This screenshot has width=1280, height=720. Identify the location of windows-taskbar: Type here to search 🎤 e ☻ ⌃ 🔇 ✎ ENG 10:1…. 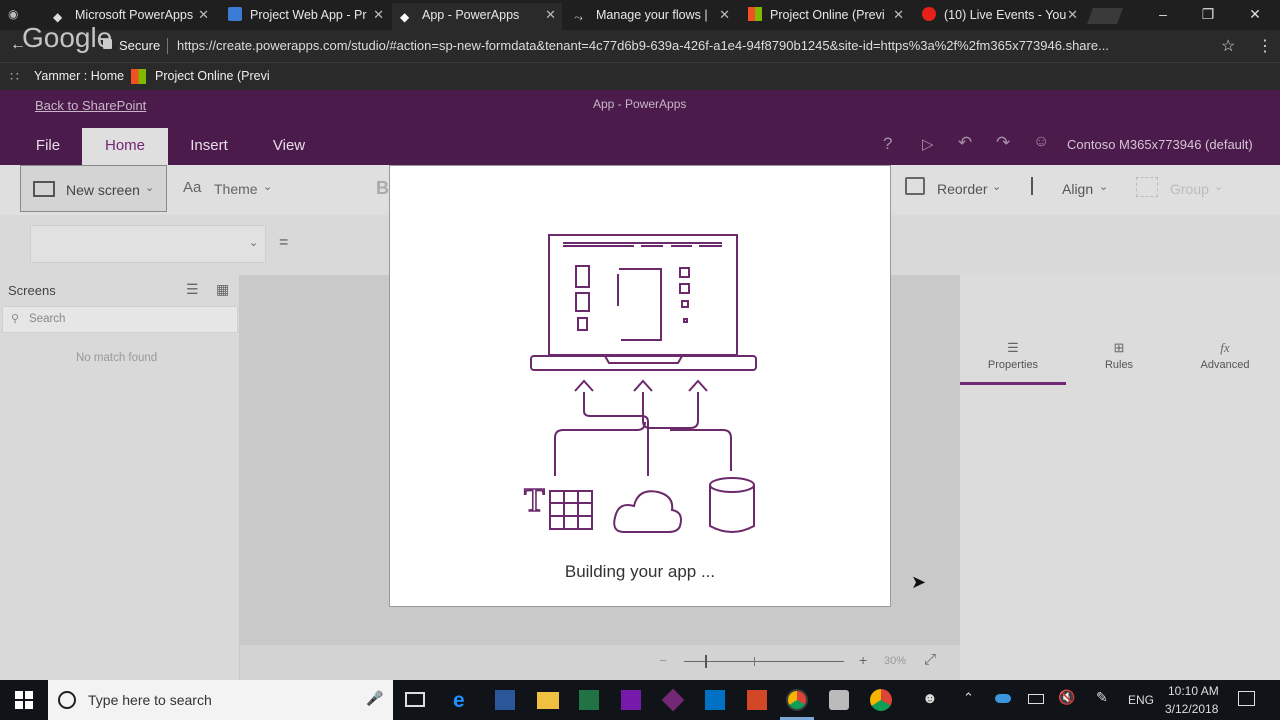
(640, 700).